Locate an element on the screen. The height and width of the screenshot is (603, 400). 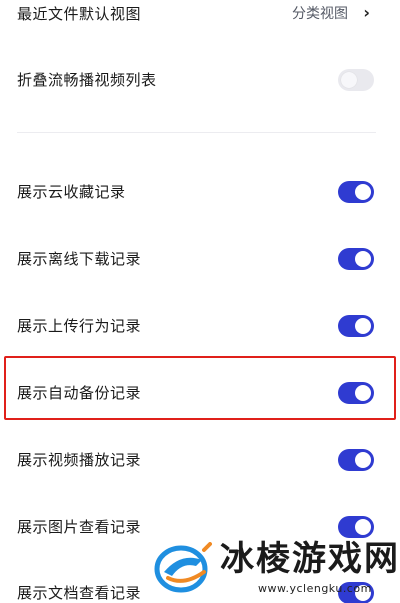
recent-files-view-row: 最近文件默认视图 分类视图 › is located at coordinates (200, 15).